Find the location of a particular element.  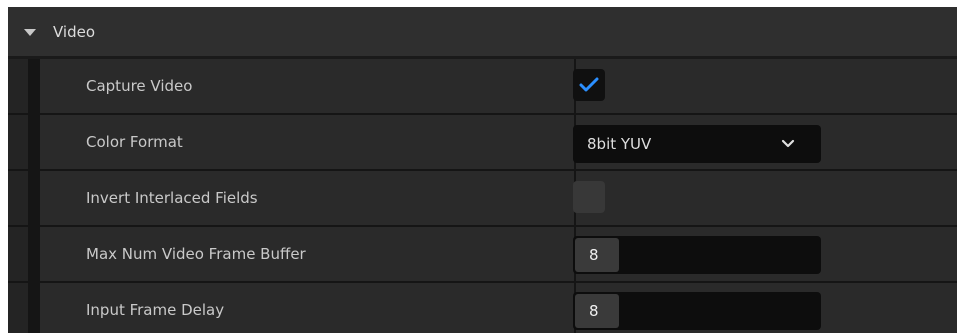

property-label: Color Format is located at coordinates (134, 142).